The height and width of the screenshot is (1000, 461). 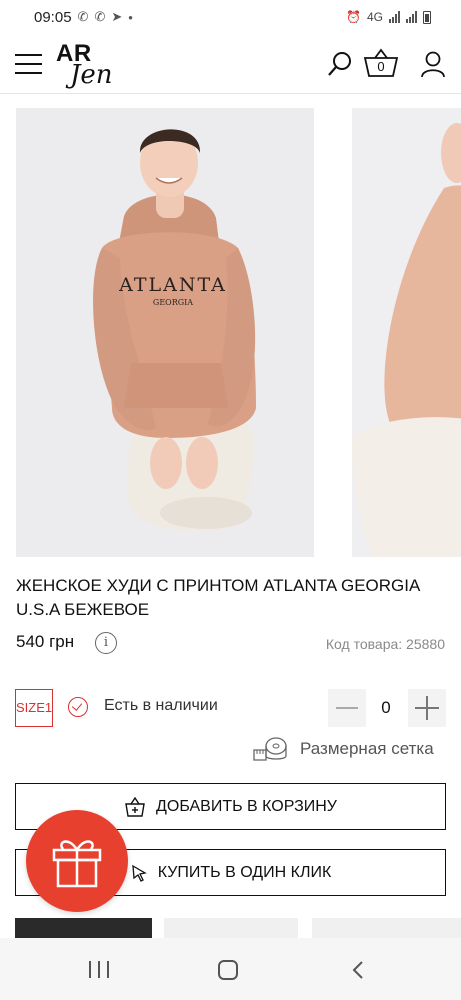 I want to click on viber-icon: ✆, so click(x=83, y=16).